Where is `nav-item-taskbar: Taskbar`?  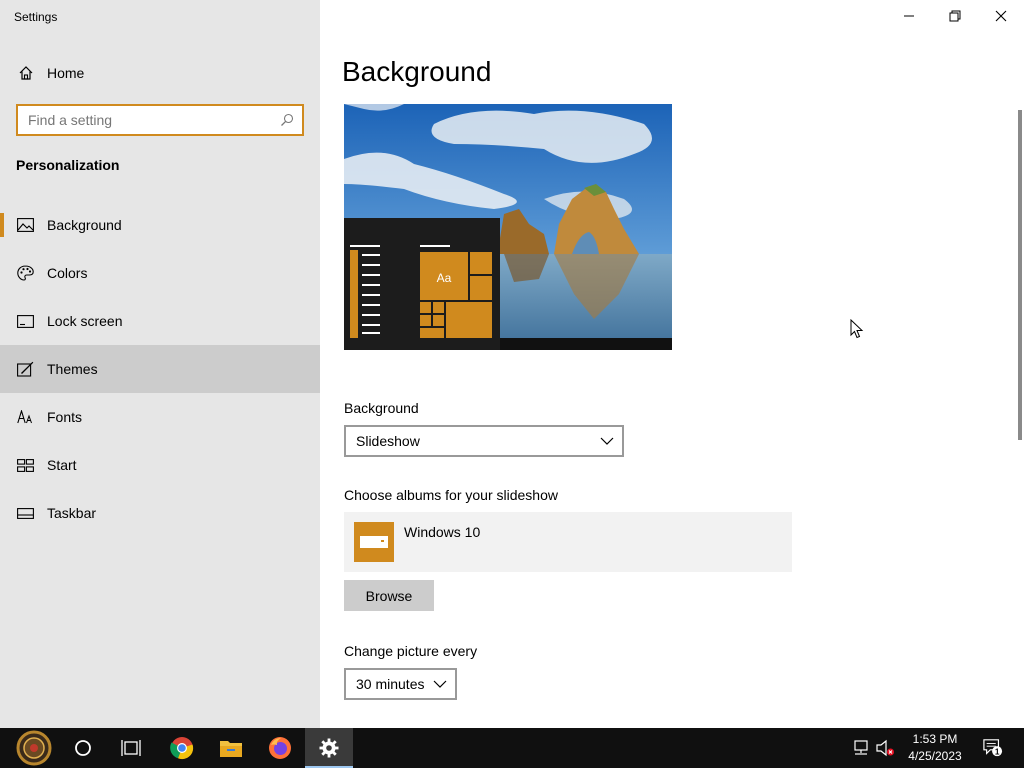
nav-item-taskbar: Taskbar is located at coordinates (160, 513).